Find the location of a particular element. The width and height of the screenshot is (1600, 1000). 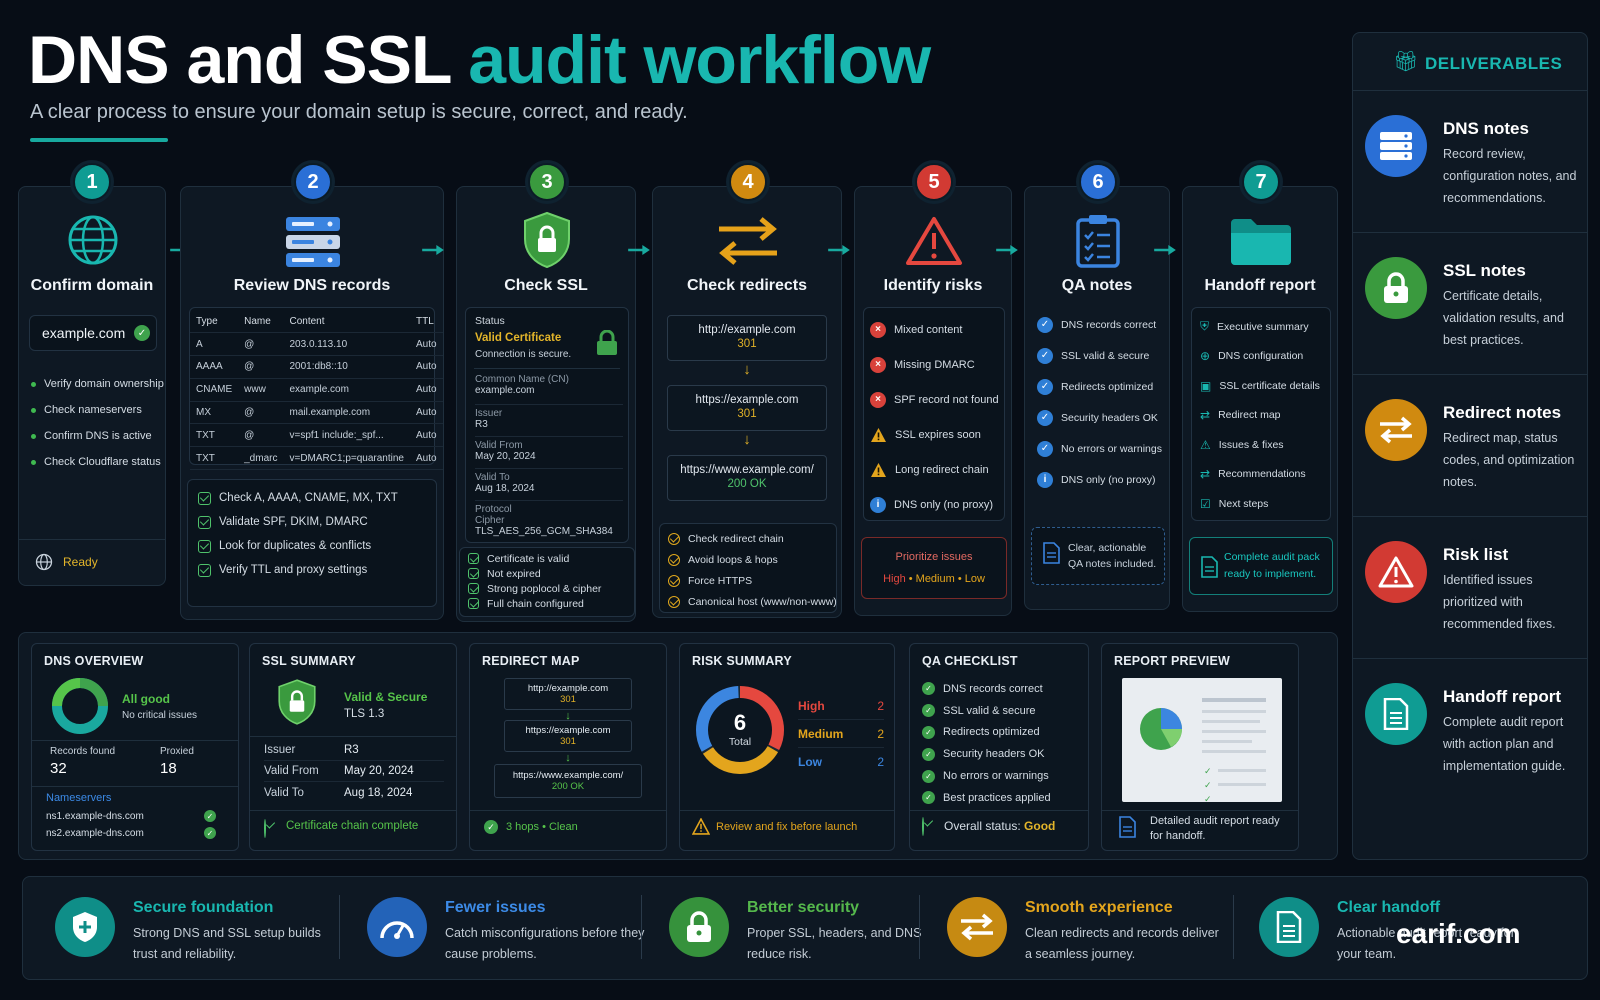

qa-note-text: Clear, actionable QA notes included. is located at coordinates (1112, 556).